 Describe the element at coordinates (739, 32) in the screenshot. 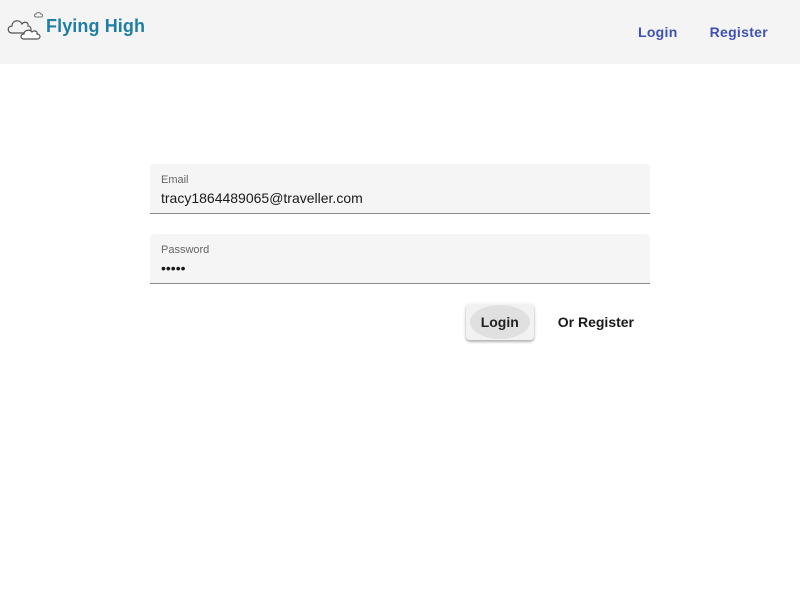

I see `nav-register-link: Register` at that location.